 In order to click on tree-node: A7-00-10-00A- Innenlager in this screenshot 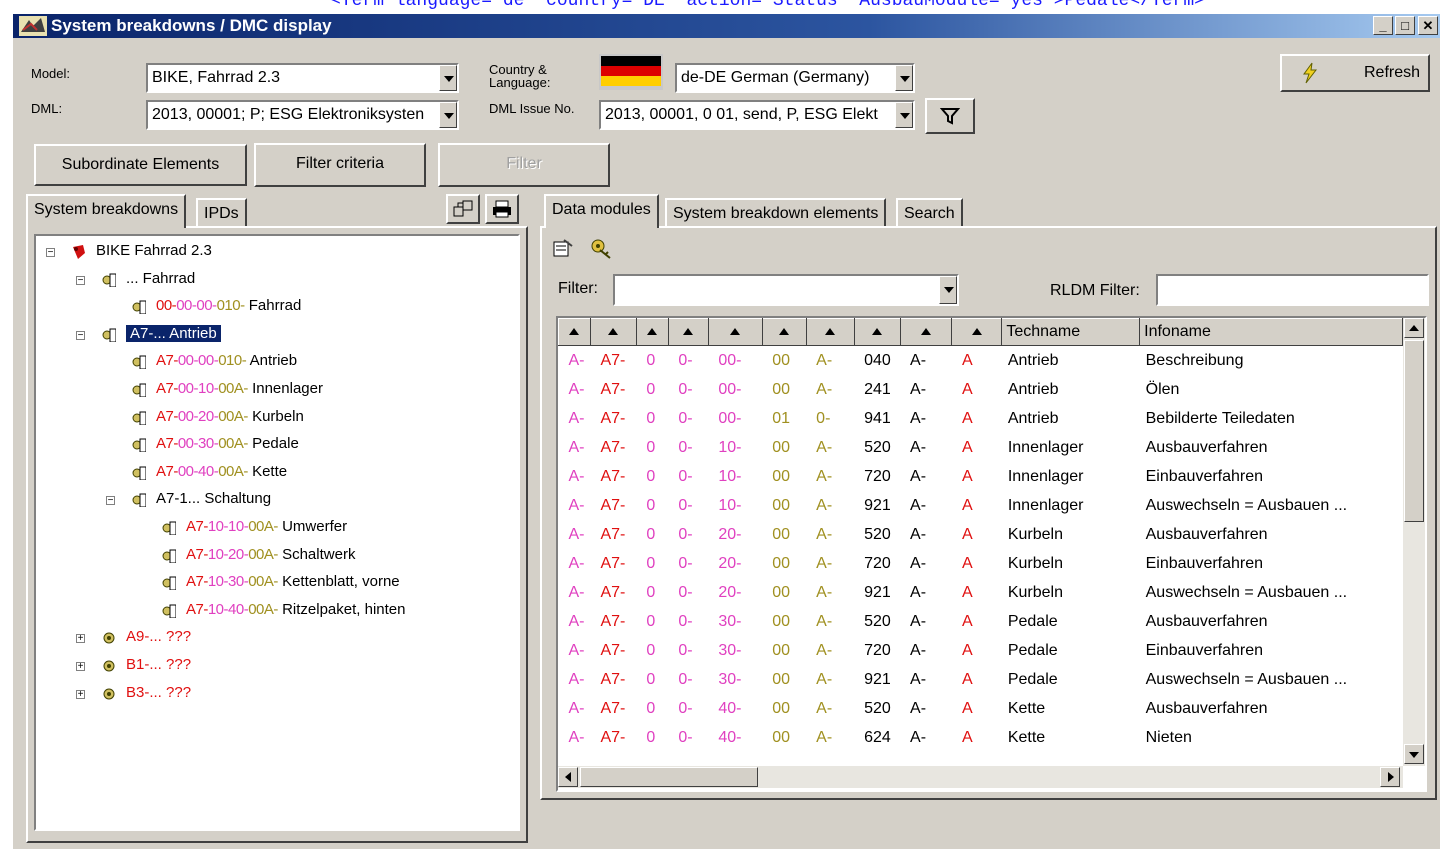, I will do `click(239, 389)`.